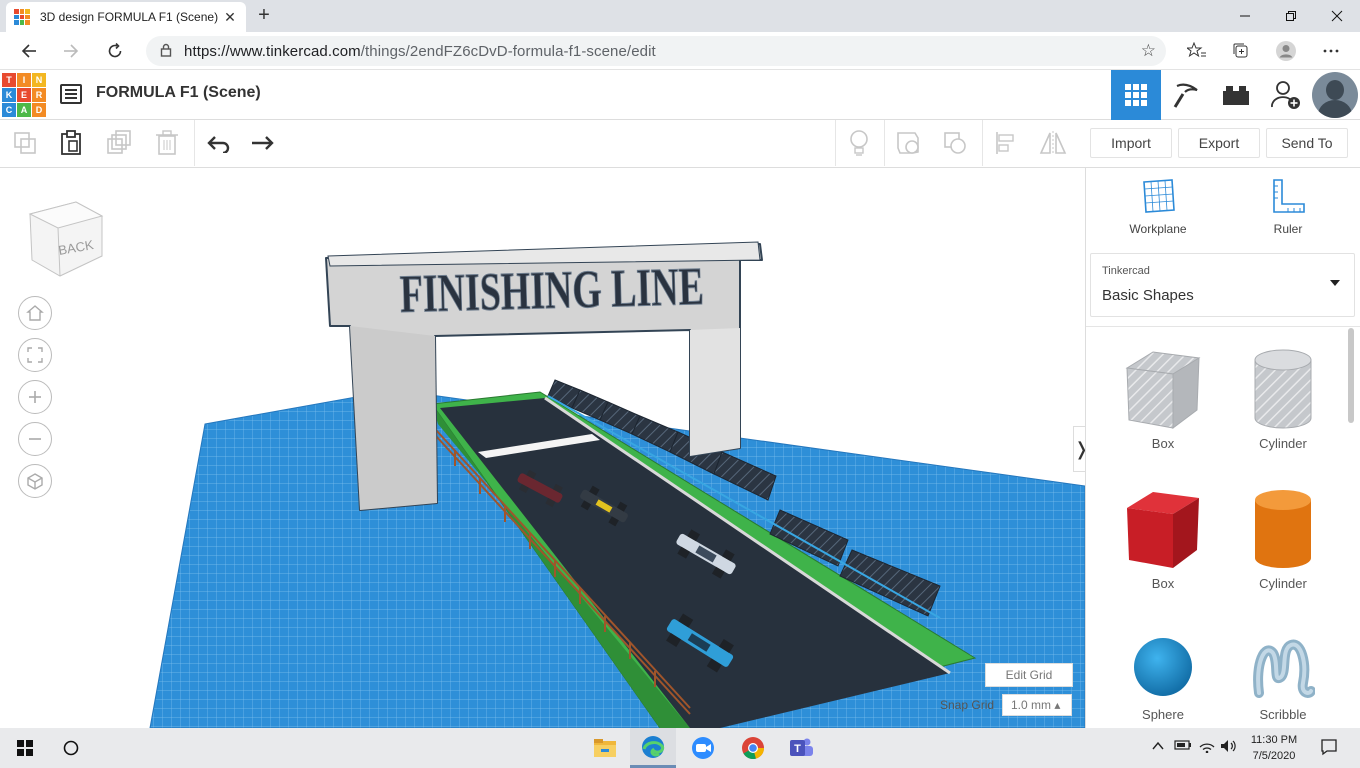 The width and height of the screenshot is (1360, 768). I want to click on copy-icon, so click(25, 143).